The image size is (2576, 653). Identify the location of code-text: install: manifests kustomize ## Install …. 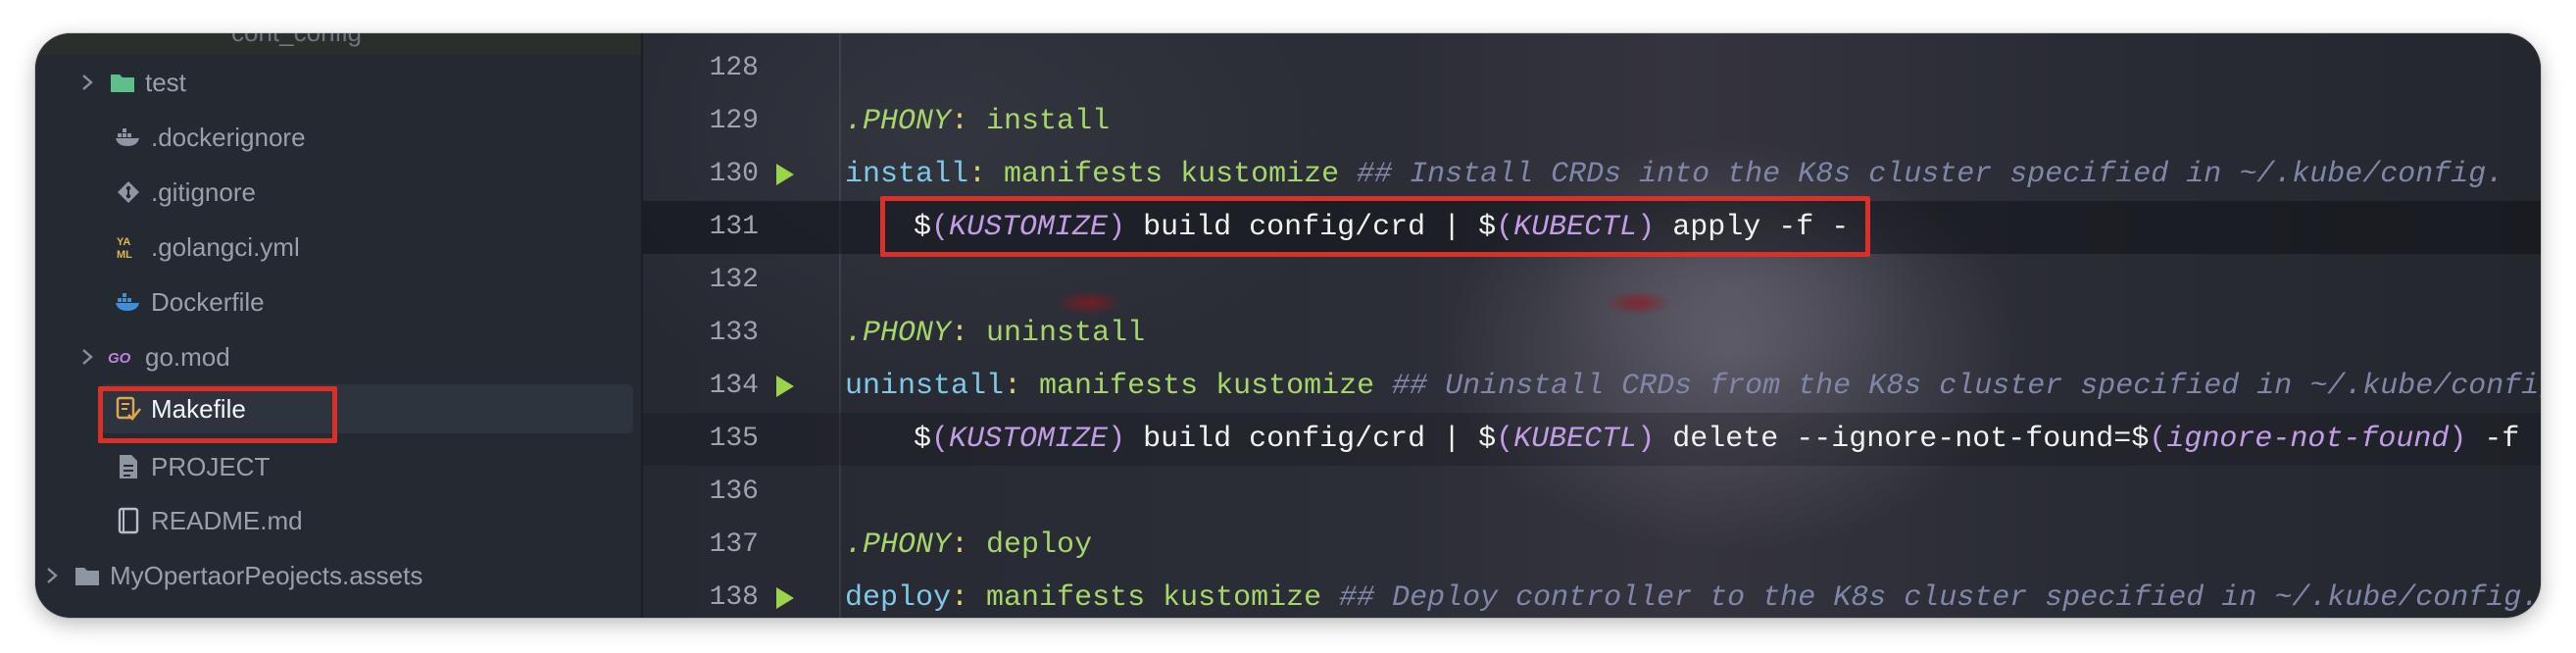
(1674, 175).